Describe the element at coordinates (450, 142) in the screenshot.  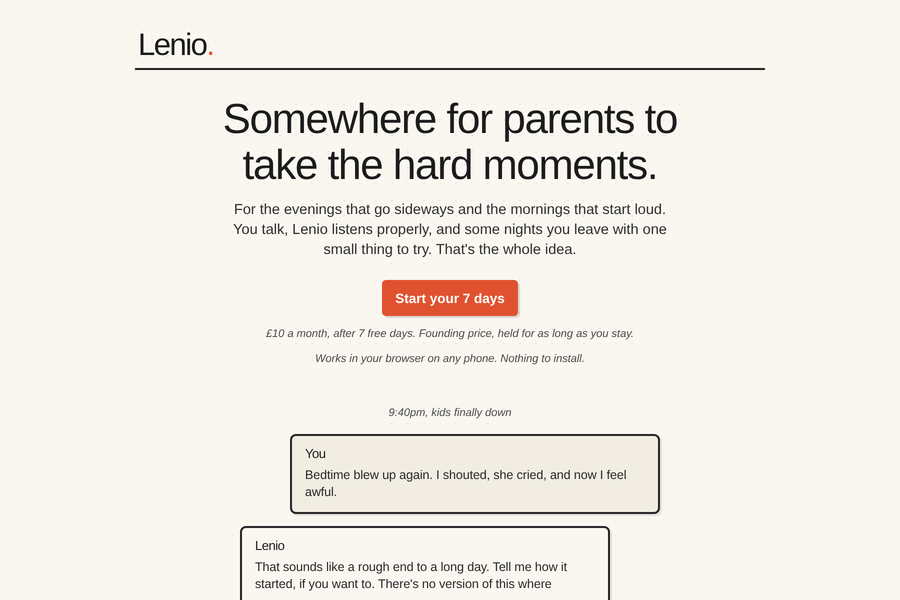
I see `hero-heading: Somewhere for parents to take the hard moments.` at that location.